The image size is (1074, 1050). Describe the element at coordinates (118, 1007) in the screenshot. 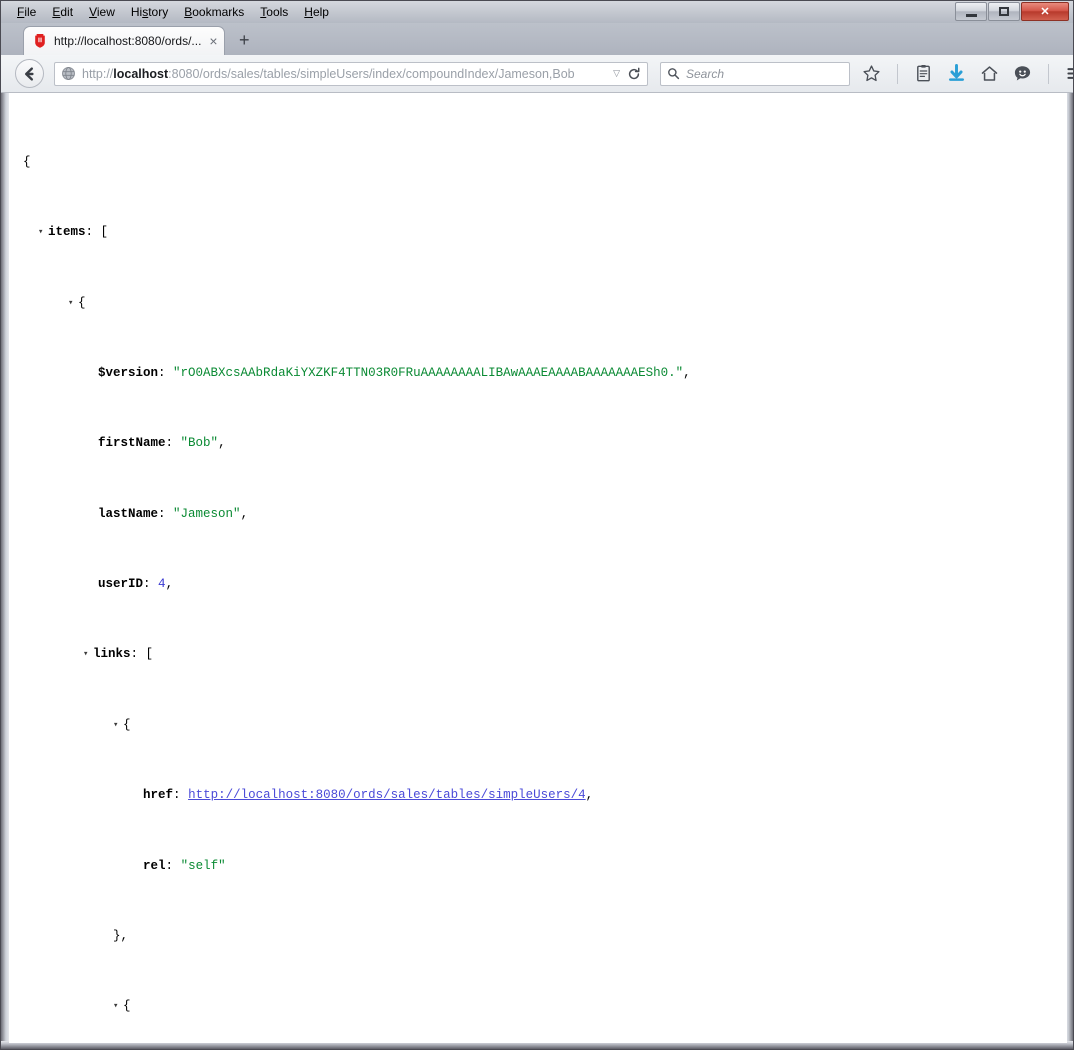

I see `twisty-item-link-1-icon: ▾` at that location.